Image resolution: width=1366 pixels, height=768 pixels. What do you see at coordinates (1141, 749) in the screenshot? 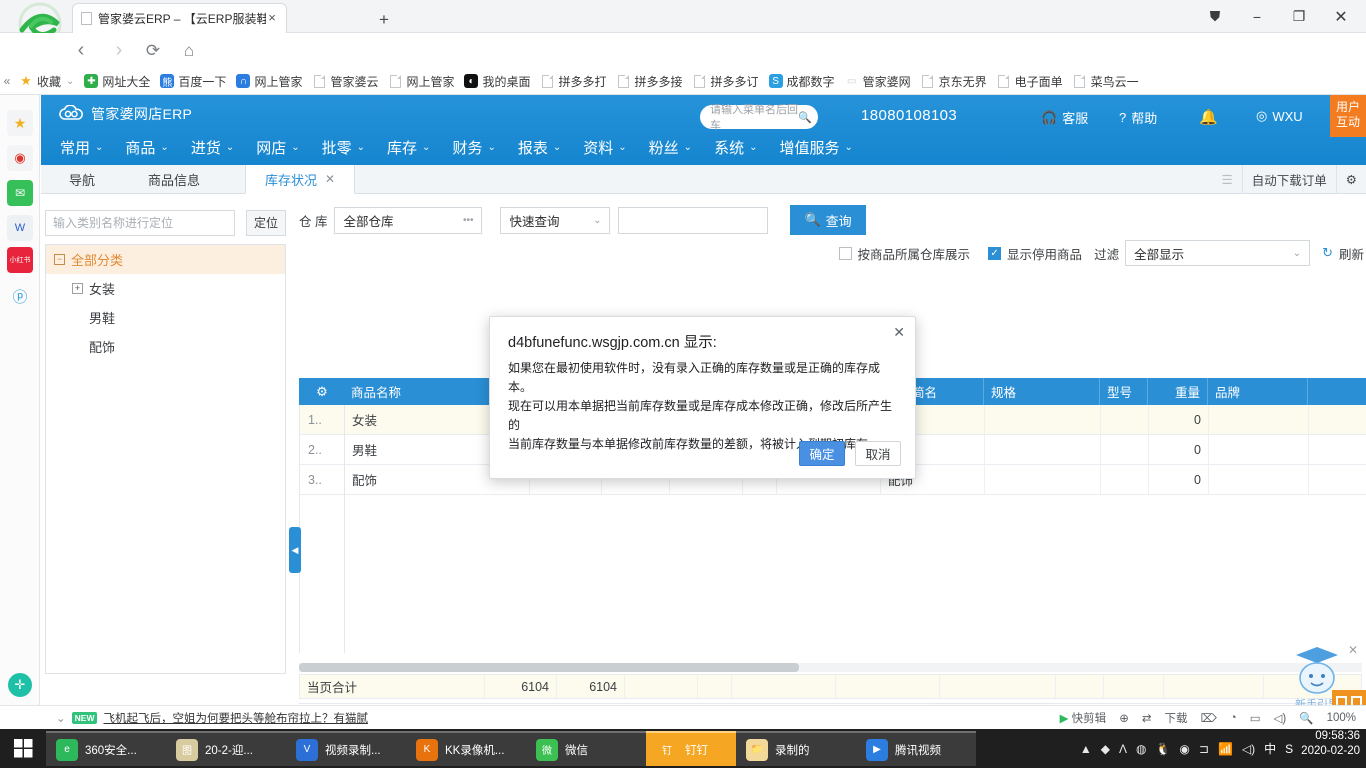
I see `tray-icon-3: ◍` at bounding box center [1141, 749].